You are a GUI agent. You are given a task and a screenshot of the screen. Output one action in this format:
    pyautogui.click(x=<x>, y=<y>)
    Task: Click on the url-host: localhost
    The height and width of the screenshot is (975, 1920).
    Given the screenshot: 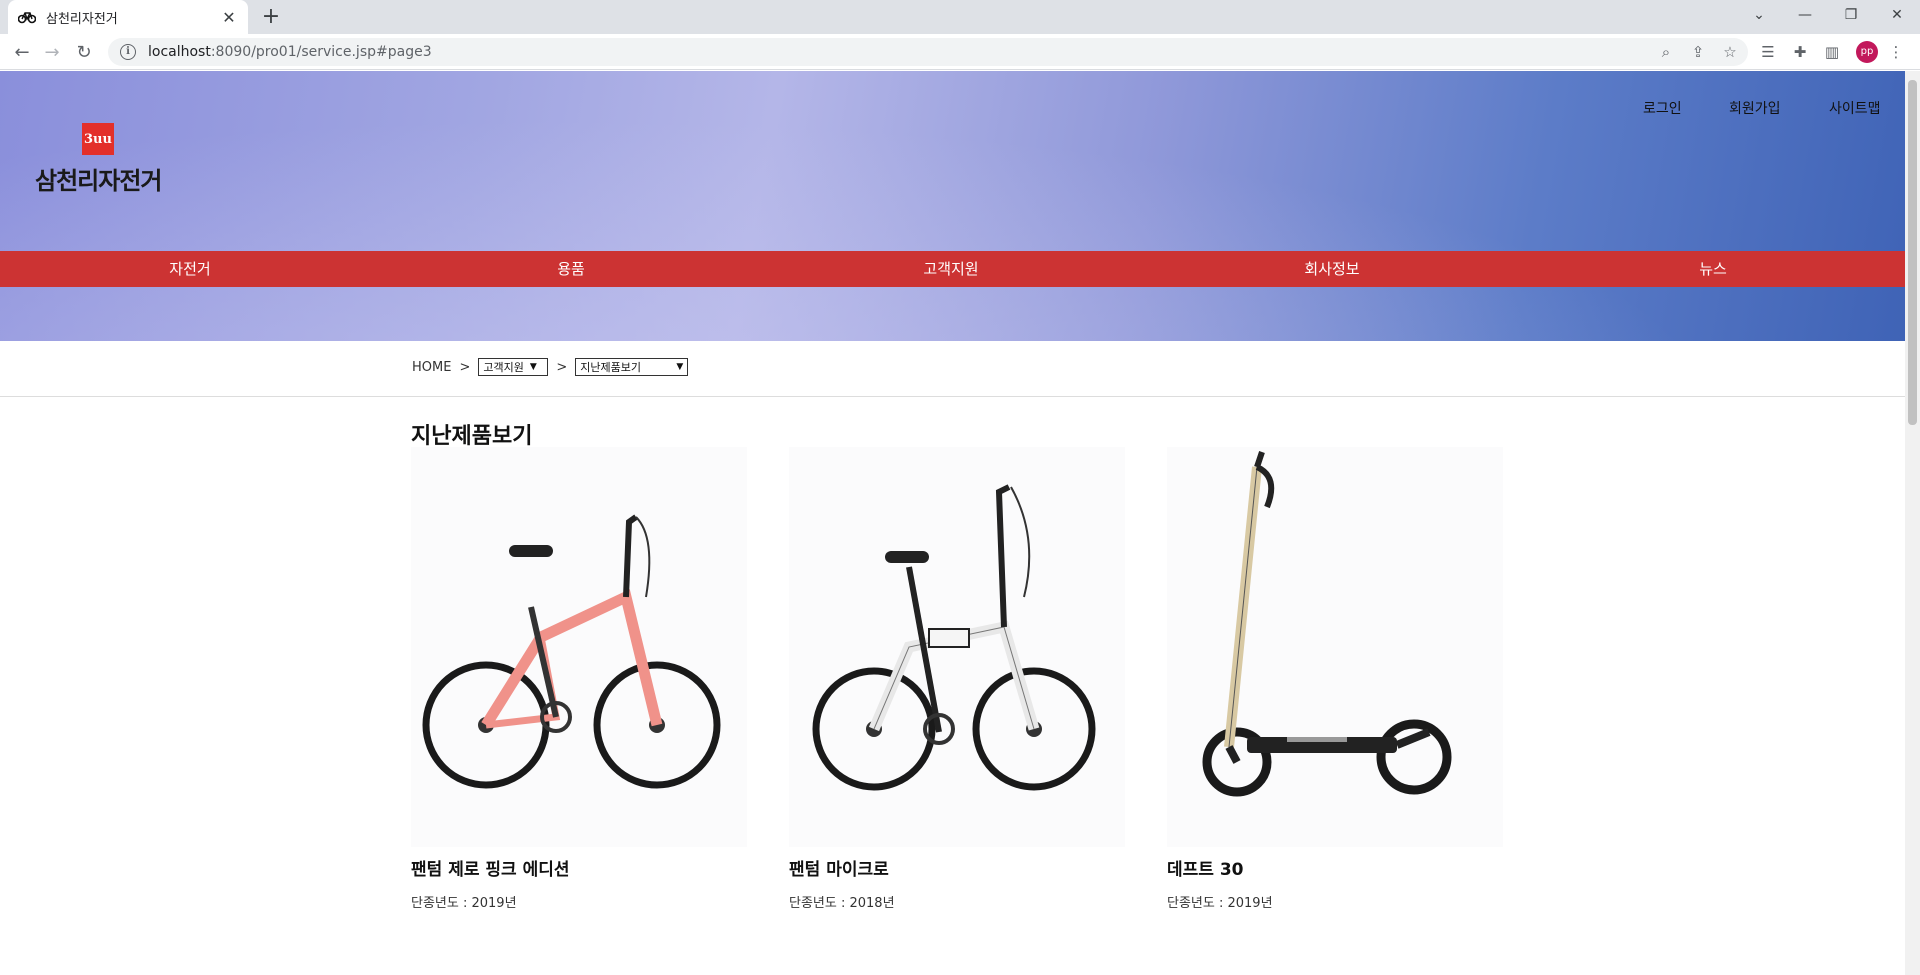 What is the action you would take?
    pyautogui.click(x=179, y=52)
    